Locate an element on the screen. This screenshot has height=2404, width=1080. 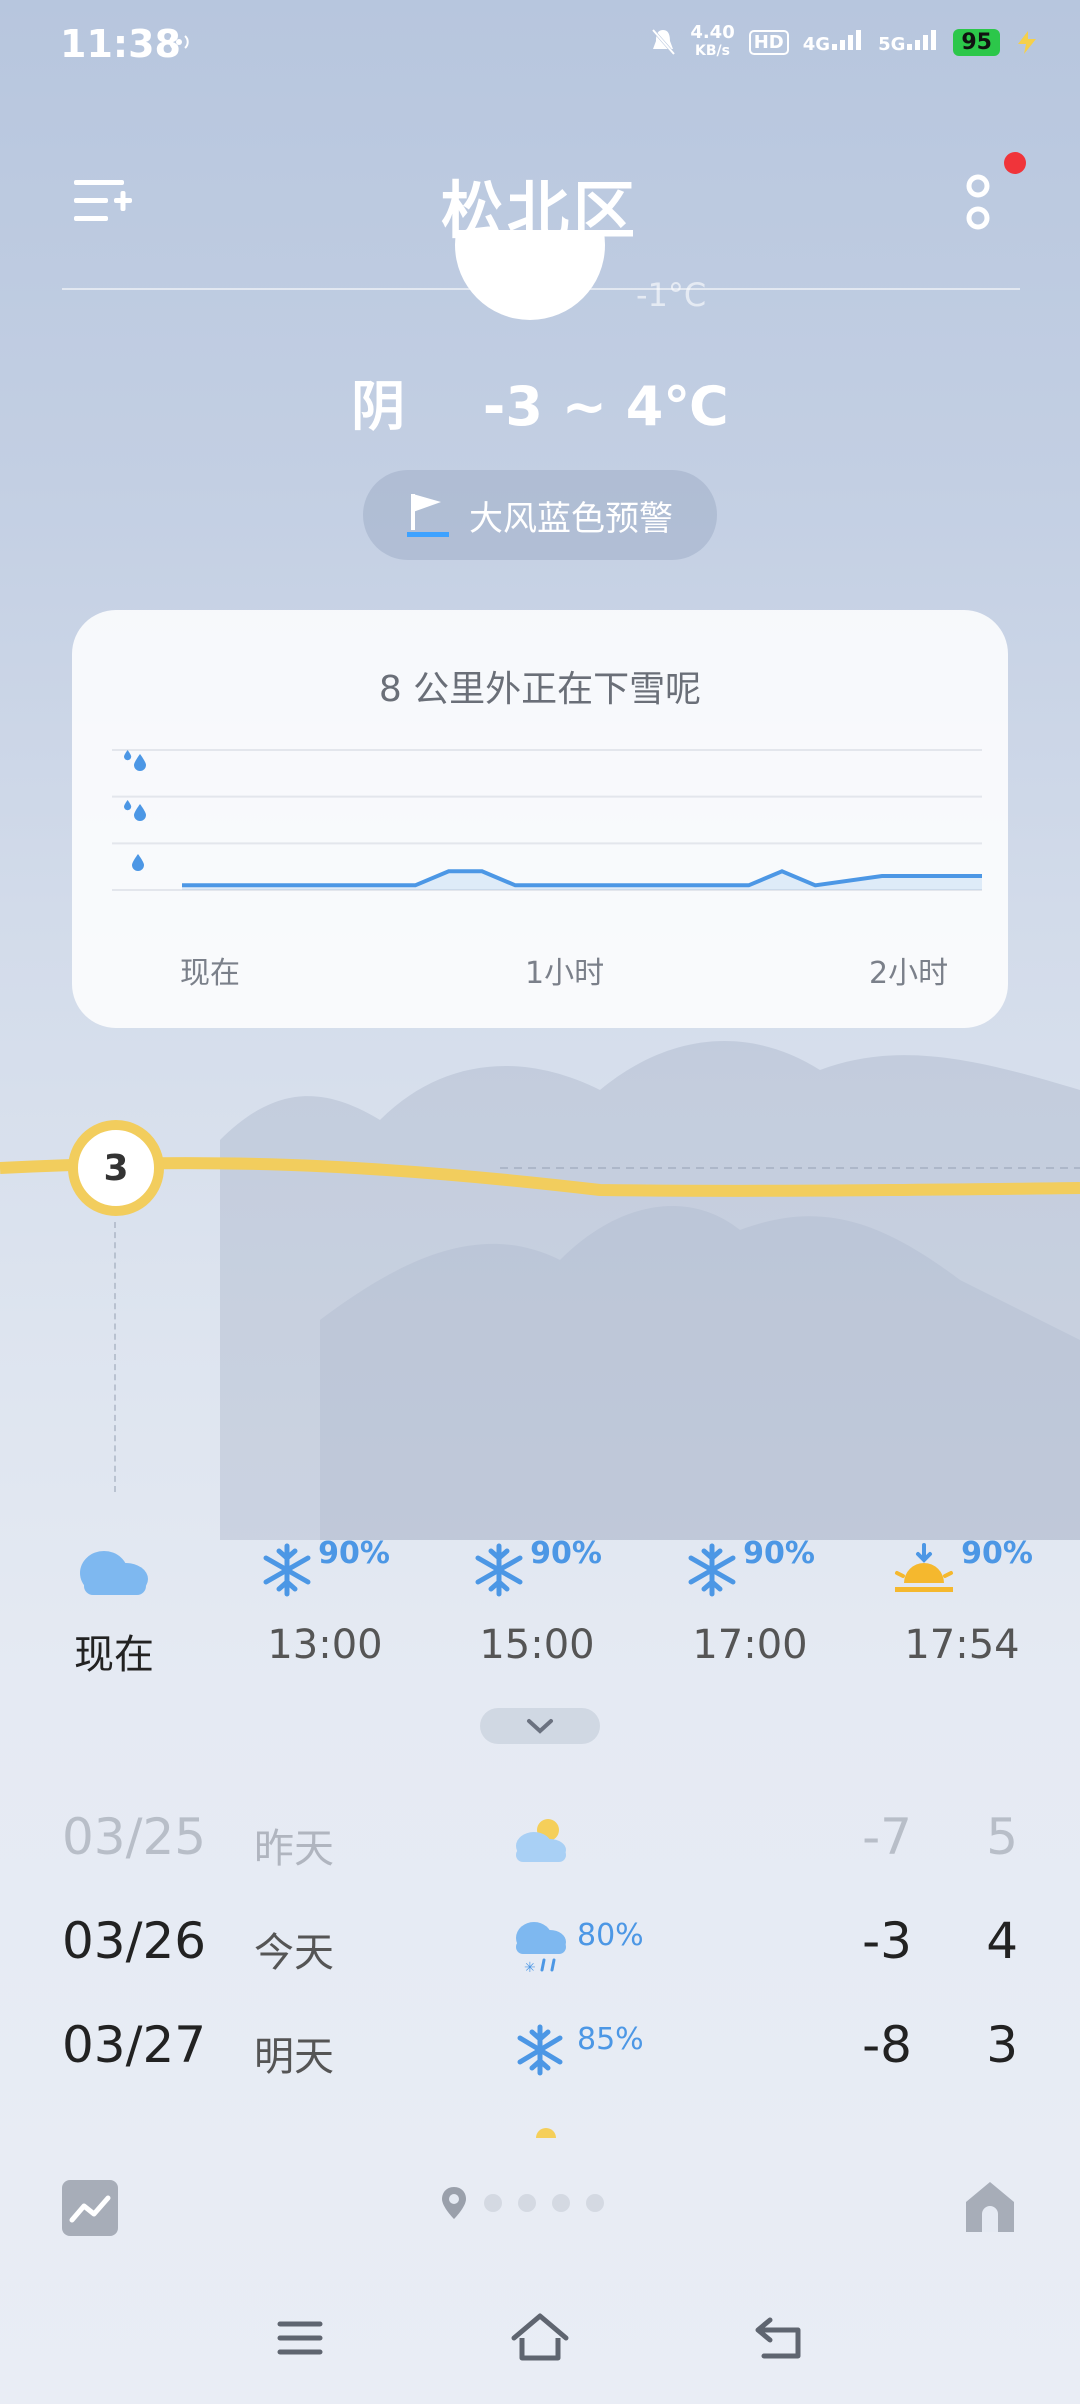
sunset-icon is located at coordinates (924, 1567).